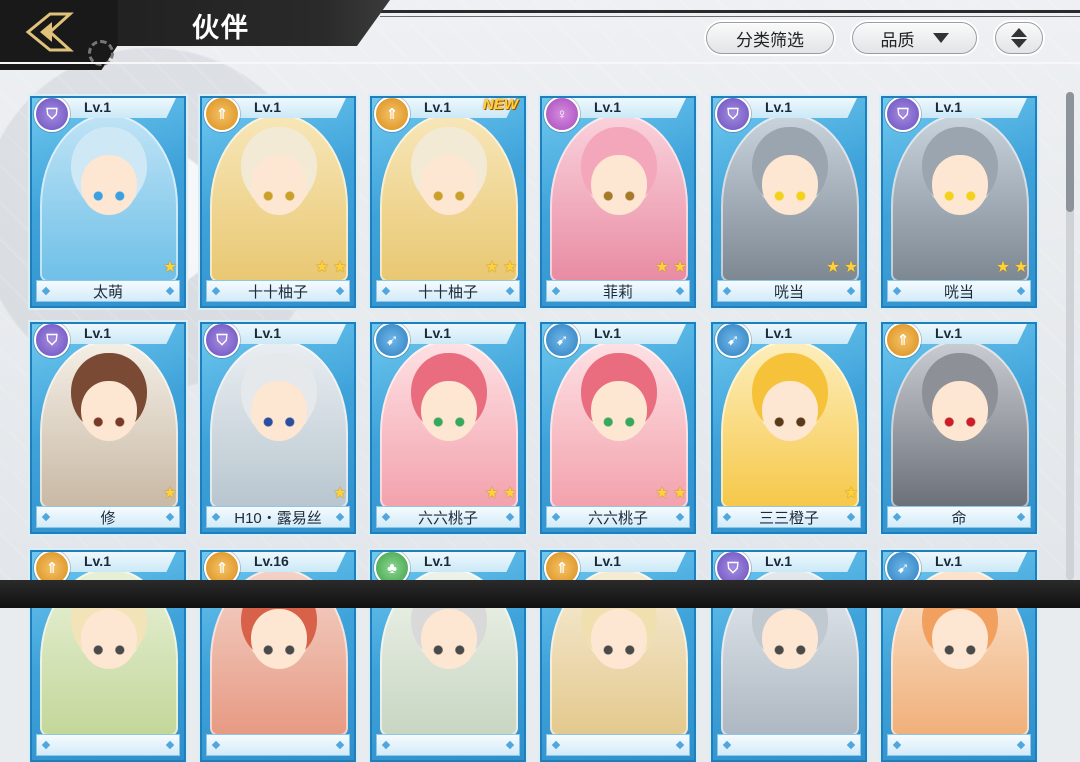  I want to click on companion-card: Lv.1 ⛉ ★ H10・露易丝, so click(278, 428).